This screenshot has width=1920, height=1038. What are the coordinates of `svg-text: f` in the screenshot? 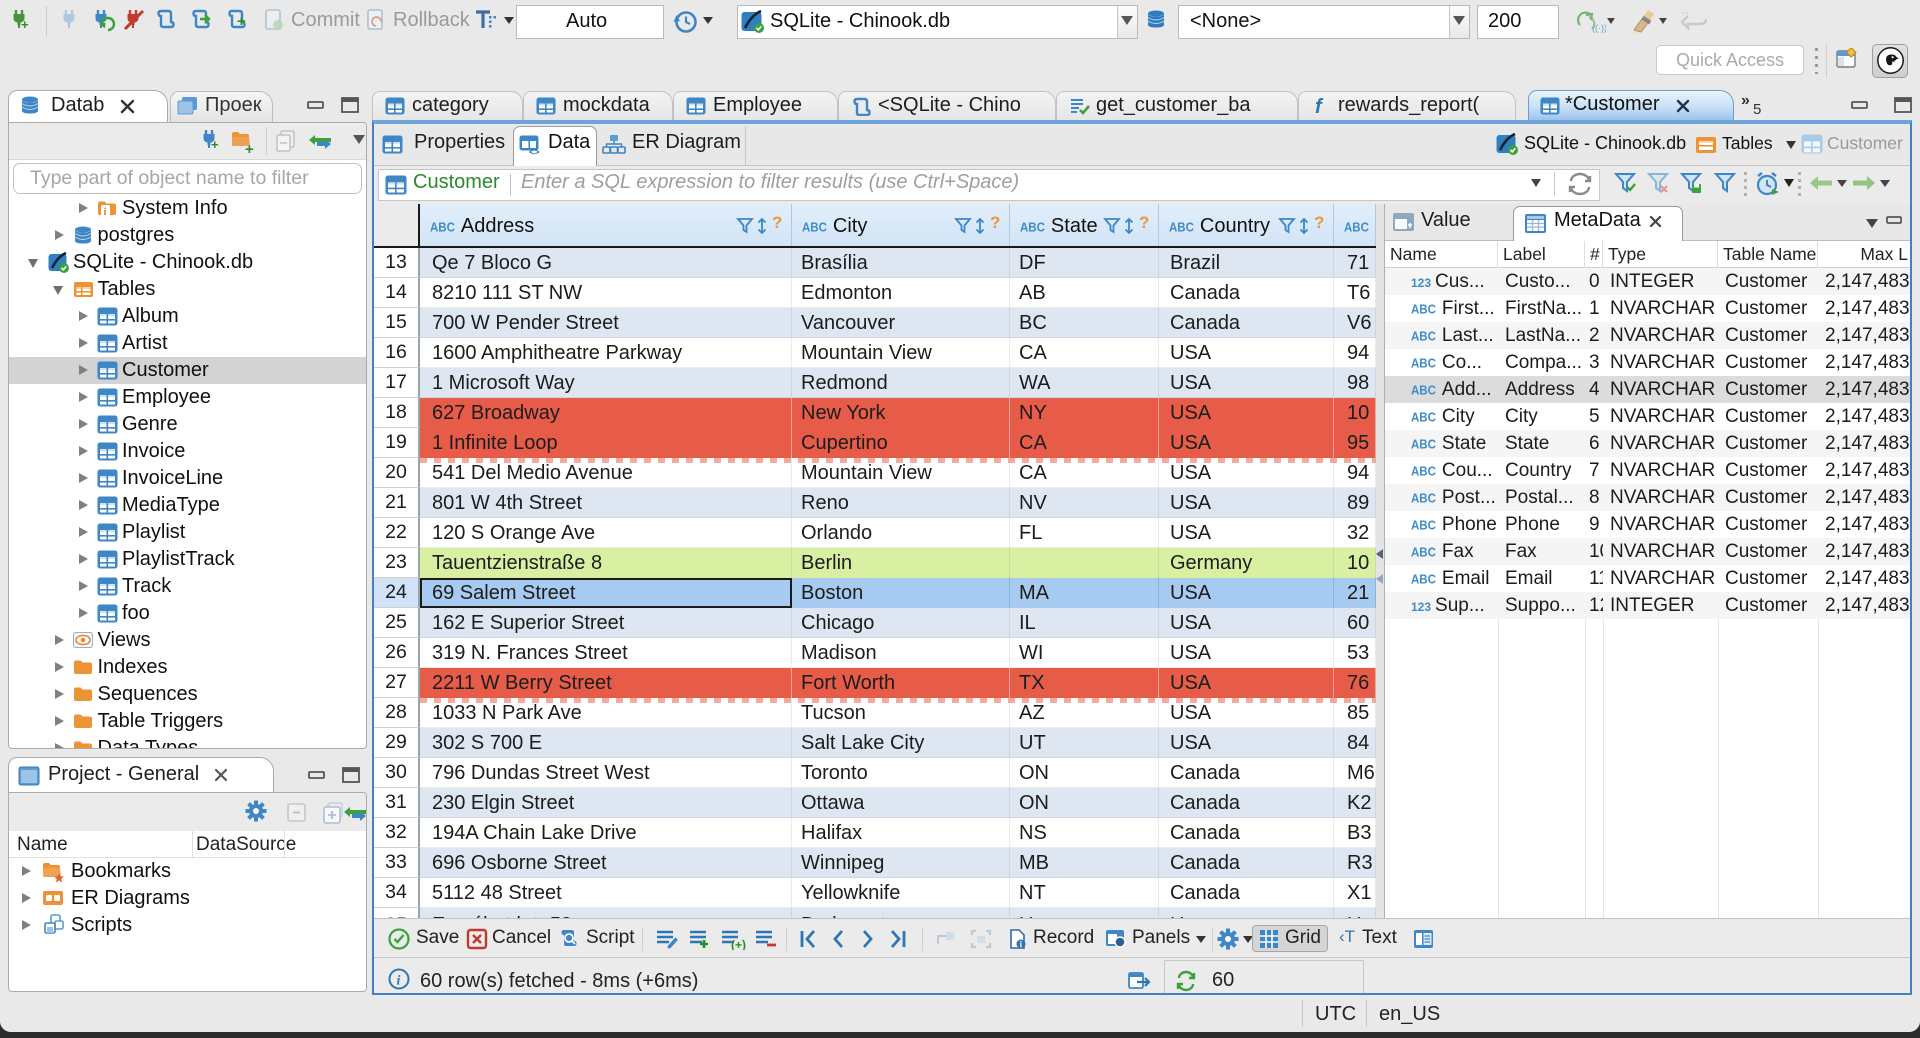 It's located at (1319, 106).